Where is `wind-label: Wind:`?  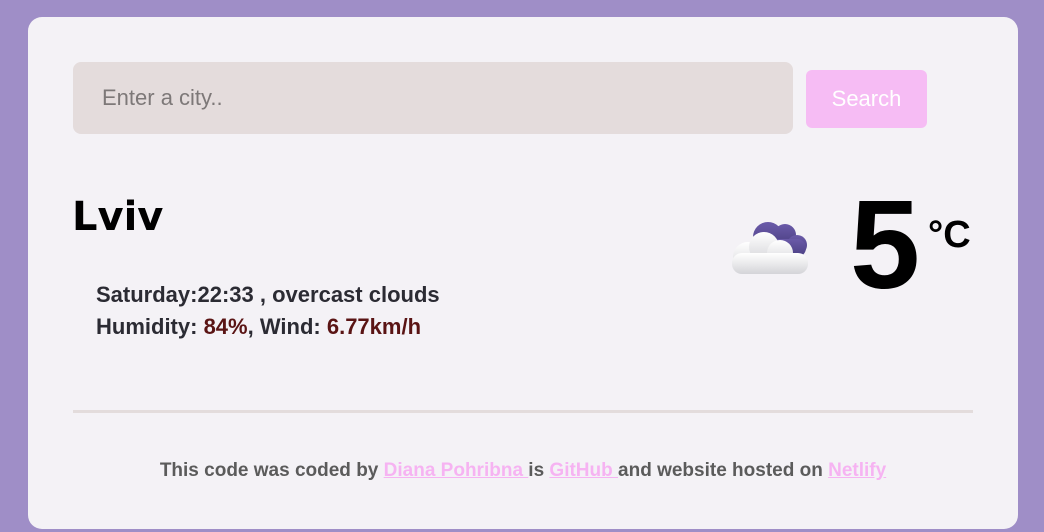
wind-label: Wind: is located at coordinates (293, 326).